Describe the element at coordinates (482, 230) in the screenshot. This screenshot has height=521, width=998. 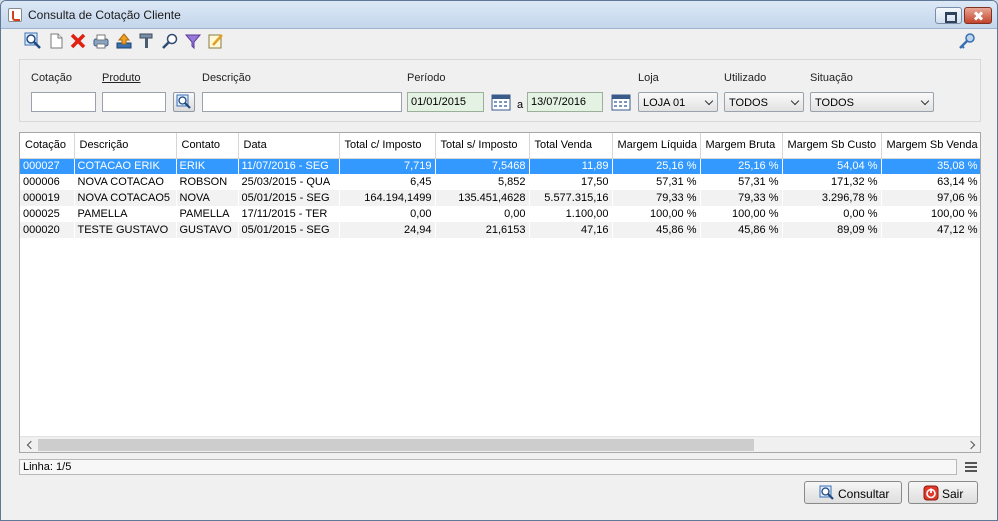
I see `table-cell: 21,6153` at that location.